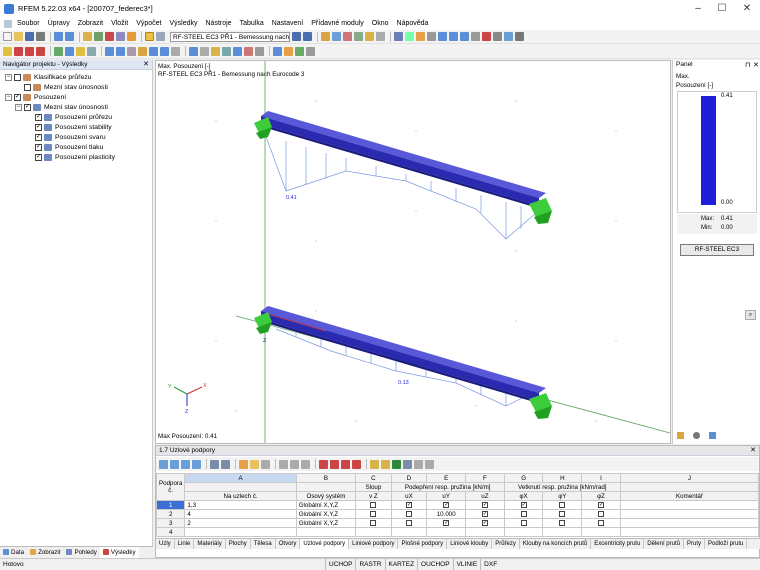 The width and height of the screenshot is (760, 570). Describe the element at coordinates (464, 36) in the screenshot. I see `view-z-icon` at that location.